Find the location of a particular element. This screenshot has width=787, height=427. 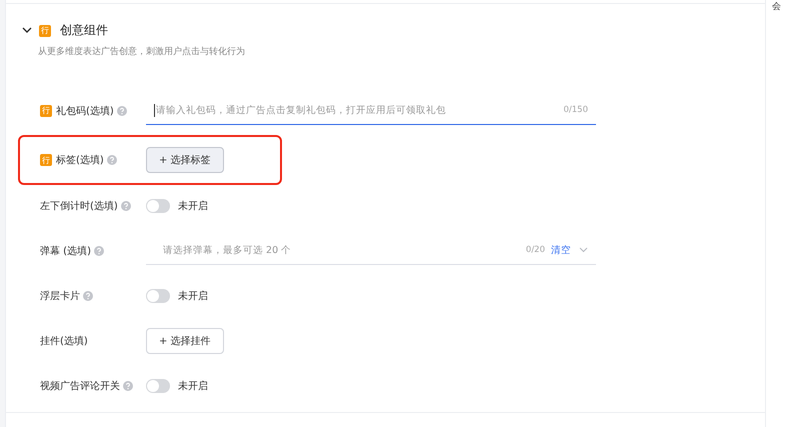

select-button: + 选择挂件 is located at coordinates (185, 341).